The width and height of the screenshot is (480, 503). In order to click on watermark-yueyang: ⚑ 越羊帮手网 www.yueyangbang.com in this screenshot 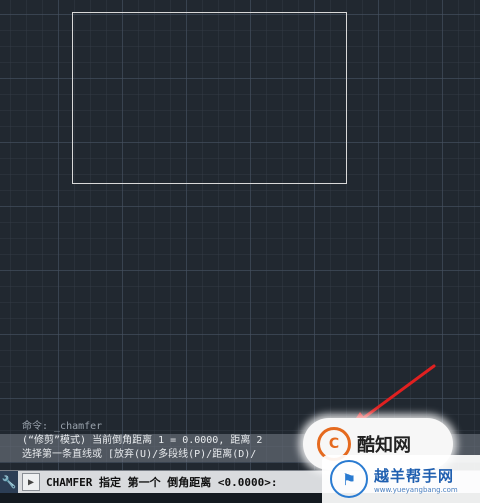, I will do `click(401, 479)`.